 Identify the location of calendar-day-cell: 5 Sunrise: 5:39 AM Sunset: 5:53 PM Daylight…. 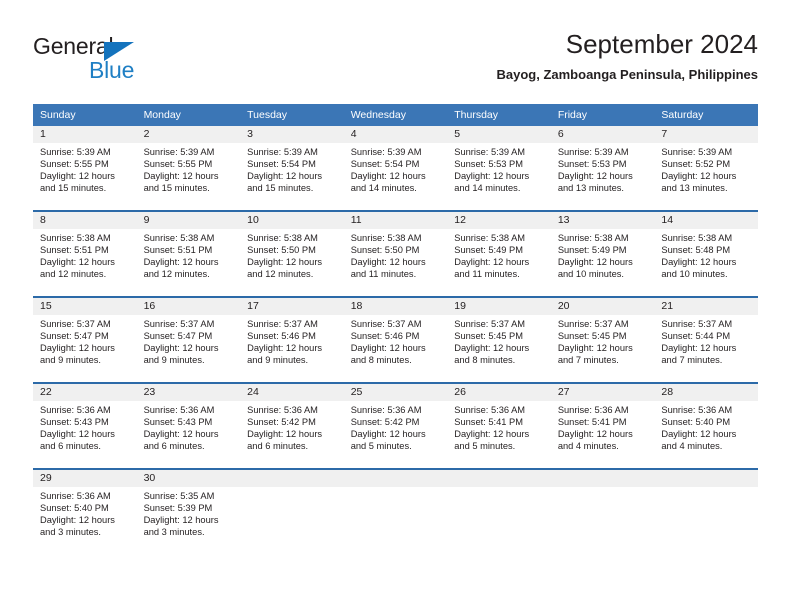
(499, 168).